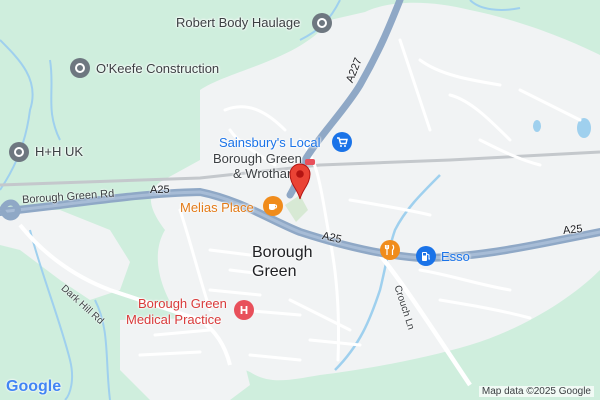 This screenshot has height=400, width=600. Describe the element at coordinates (342, 142) in the screenshot. I see `shopping-cart-icon` at that location.